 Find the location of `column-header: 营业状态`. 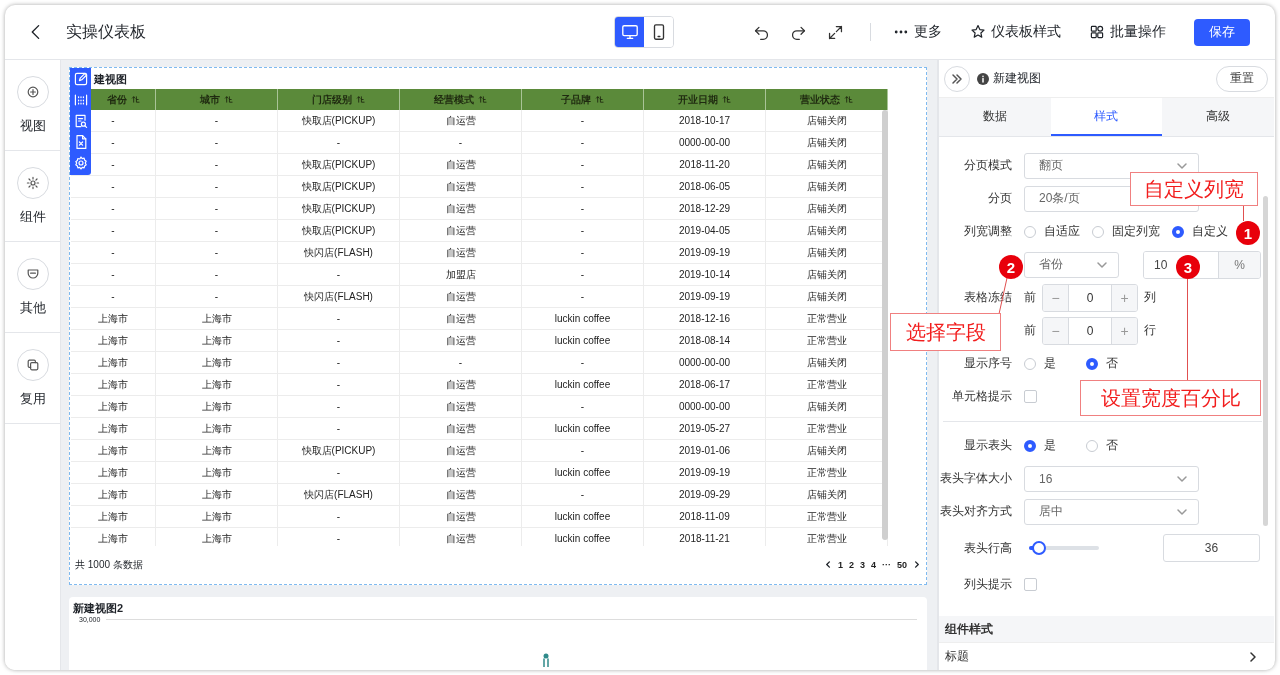

column-header: 营业状态 is located at coordinates (827, 99).